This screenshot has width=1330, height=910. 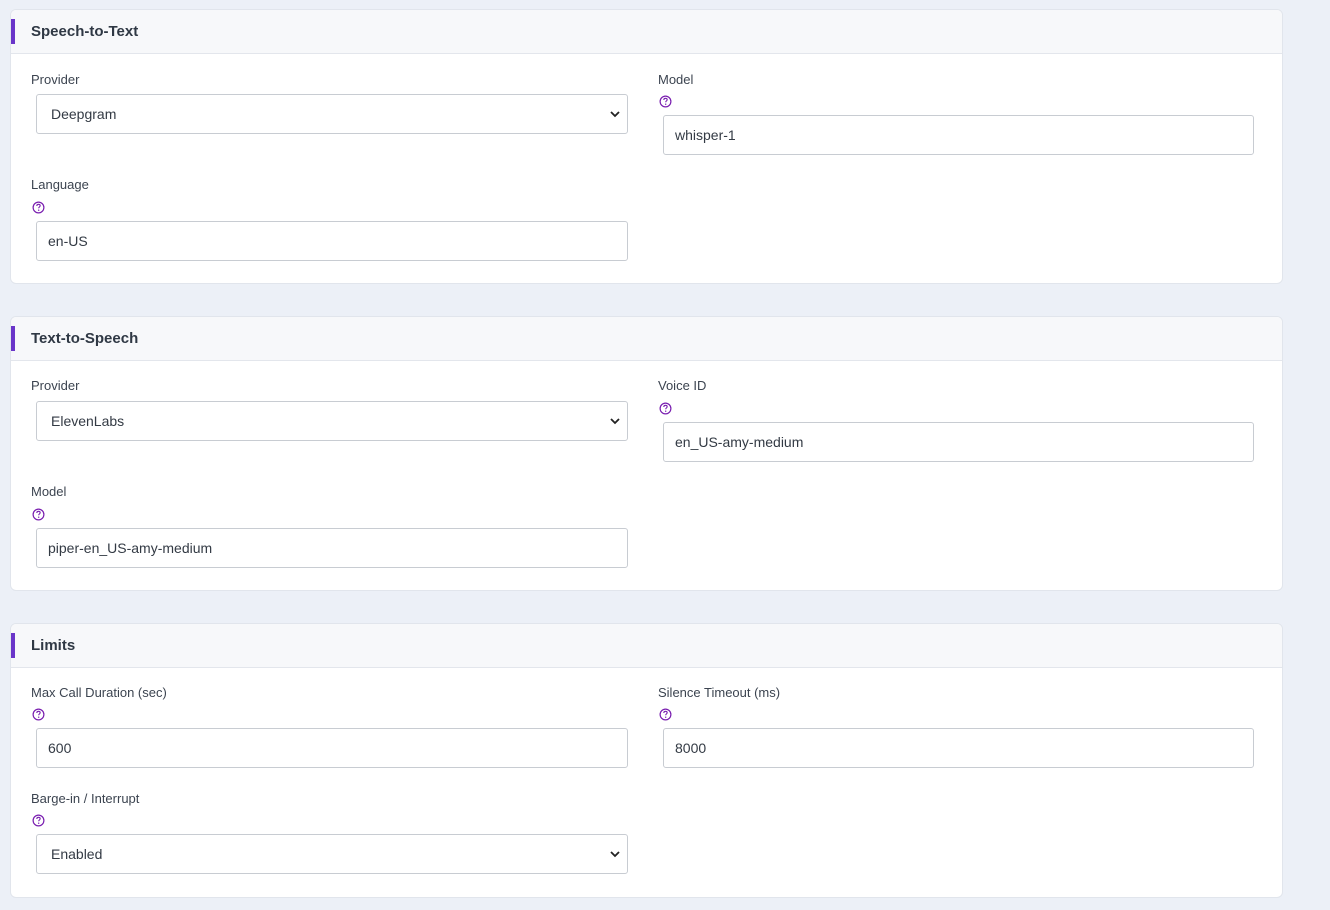 I want to click on stt-language-value: en-US, so click(x=68, y=241).